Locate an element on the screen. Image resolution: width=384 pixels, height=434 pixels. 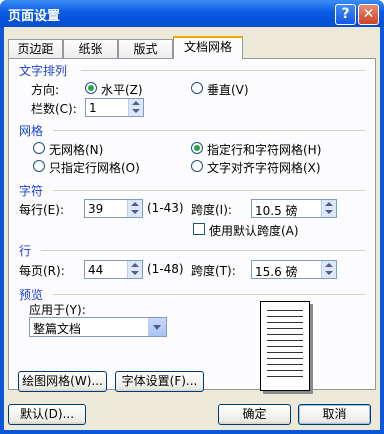
char-pitch-label: 跨度(I): is located at coordinates (211, 210).